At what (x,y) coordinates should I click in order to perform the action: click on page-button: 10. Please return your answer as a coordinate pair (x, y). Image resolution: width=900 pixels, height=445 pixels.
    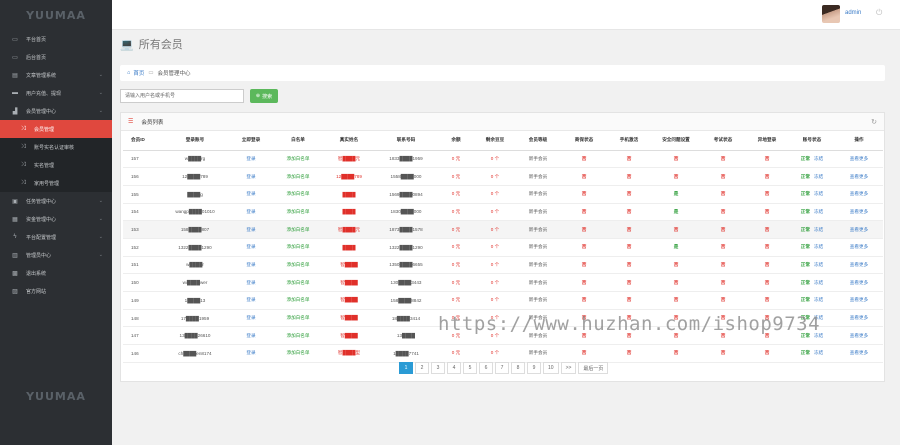
    Looking at the image, I should click on (551, 368).